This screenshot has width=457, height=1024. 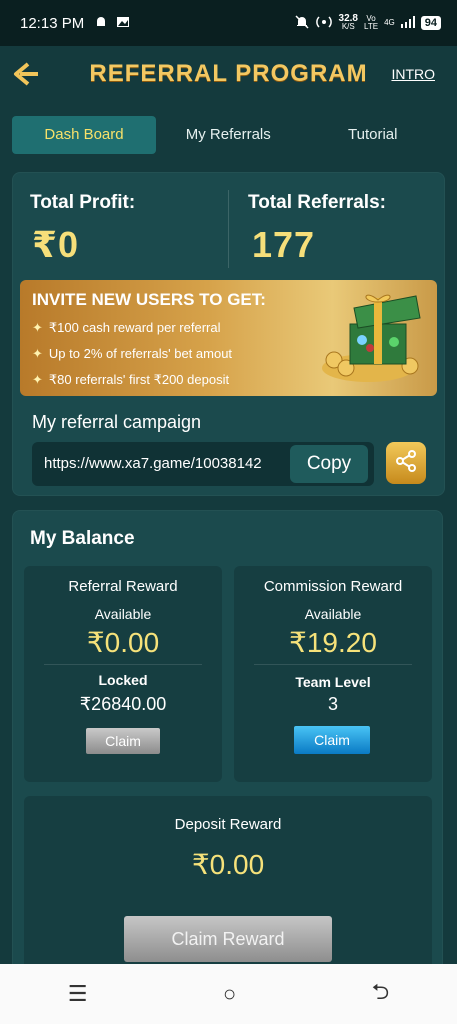 I want to click on team-level-value: 3, so click(x=332, y=704).